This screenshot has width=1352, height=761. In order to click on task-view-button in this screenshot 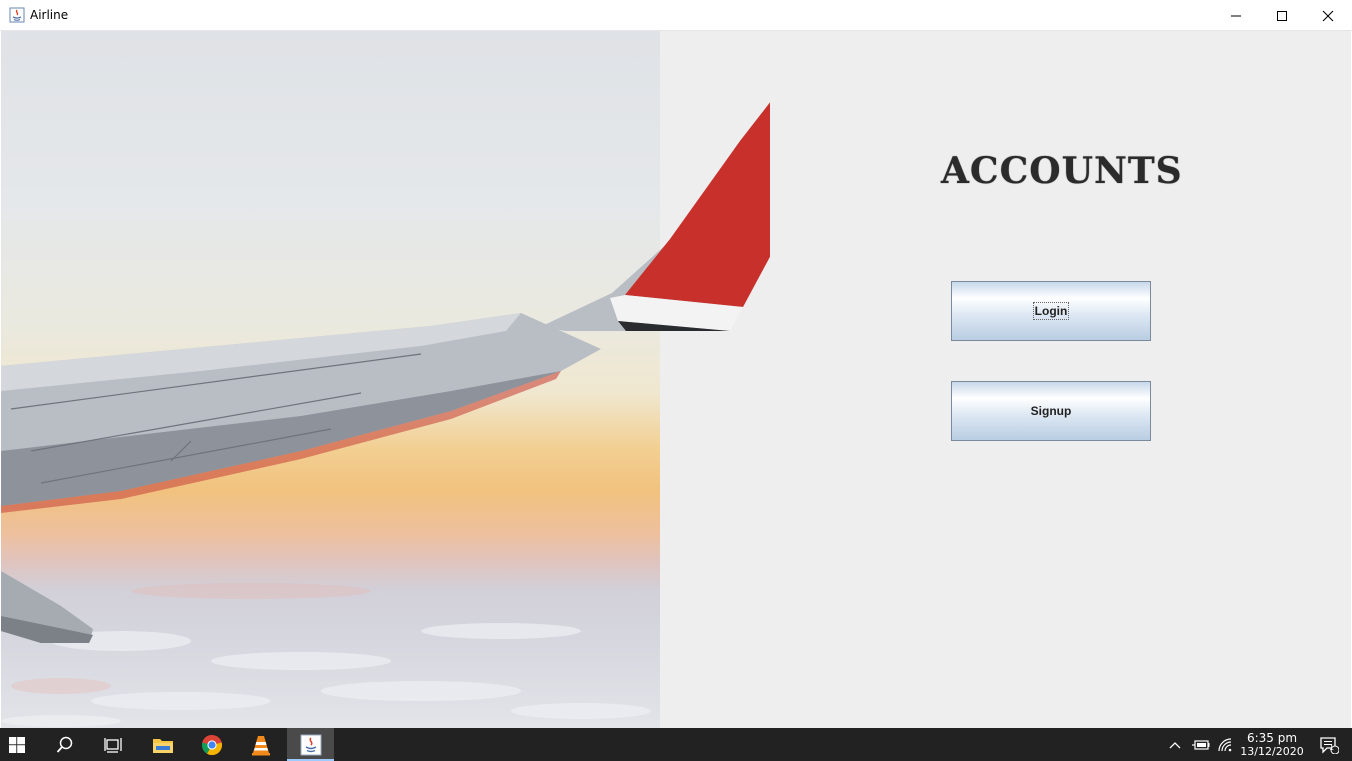, I will do `click(113, 744)`.